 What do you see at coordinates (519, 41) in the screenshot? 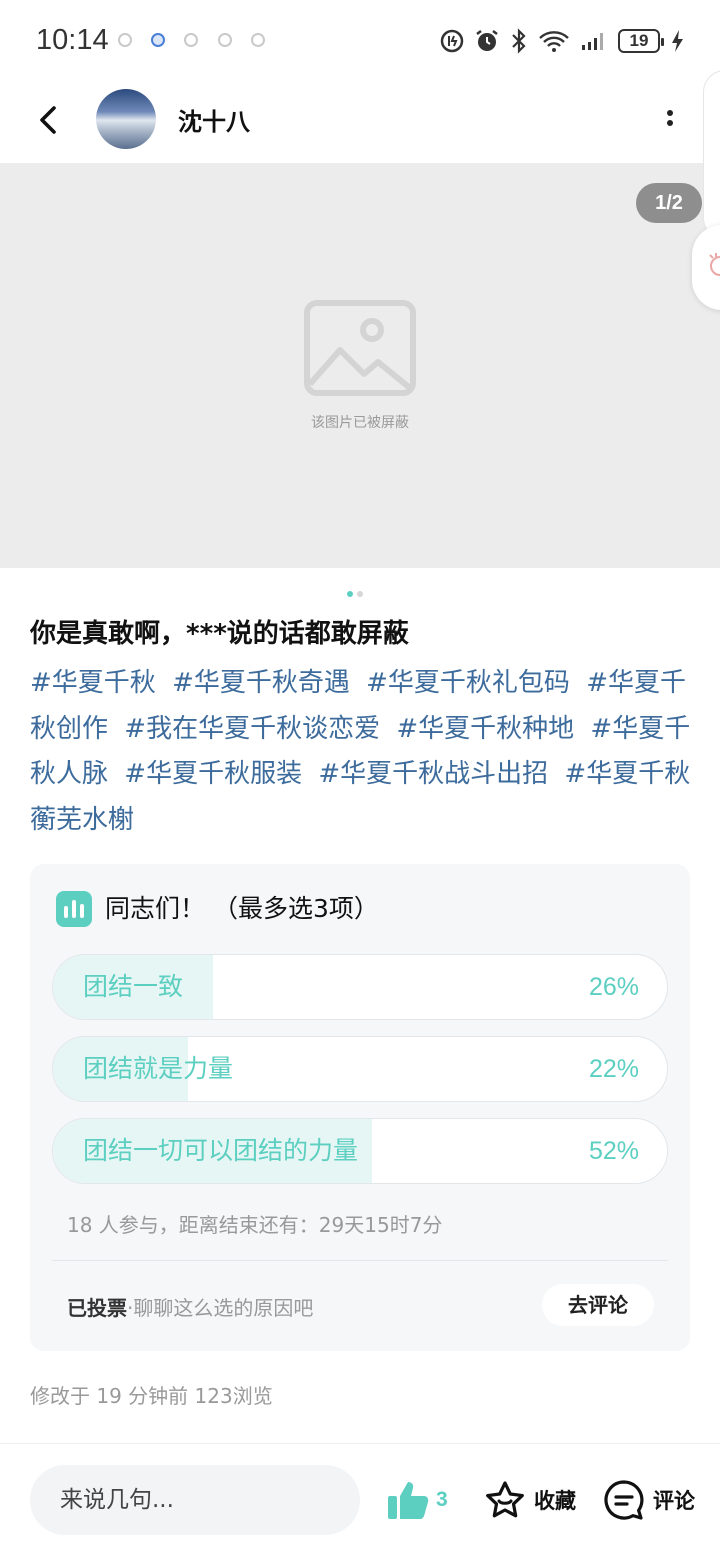
I see `bluetooth-icon` at bounding box center [519, 41].